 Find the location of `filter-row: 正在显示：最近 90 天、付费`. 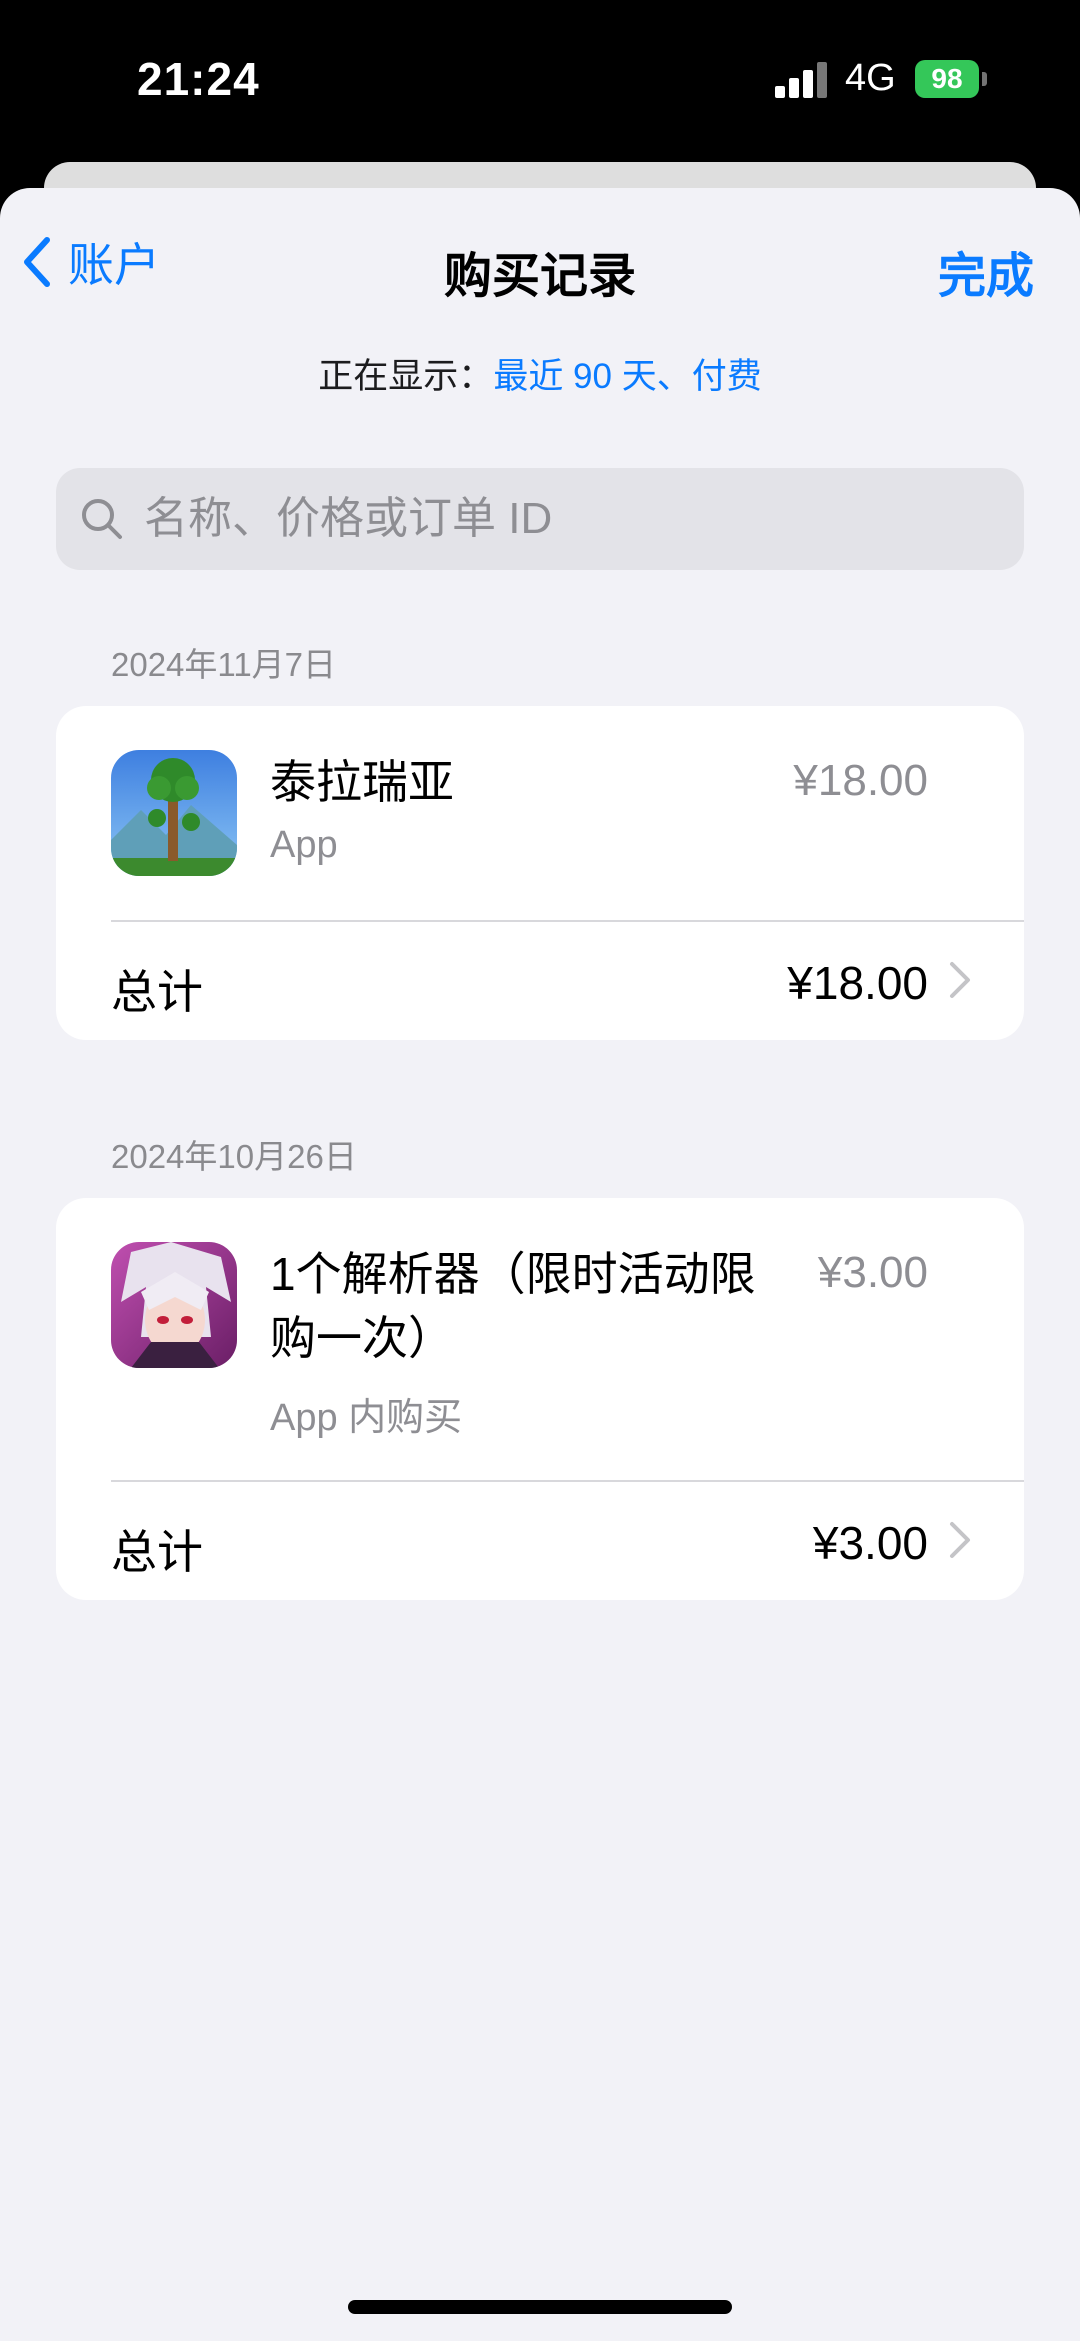

filter-row: 正在显示：最近 90 天、付费 is located at coordinates (540, 373).